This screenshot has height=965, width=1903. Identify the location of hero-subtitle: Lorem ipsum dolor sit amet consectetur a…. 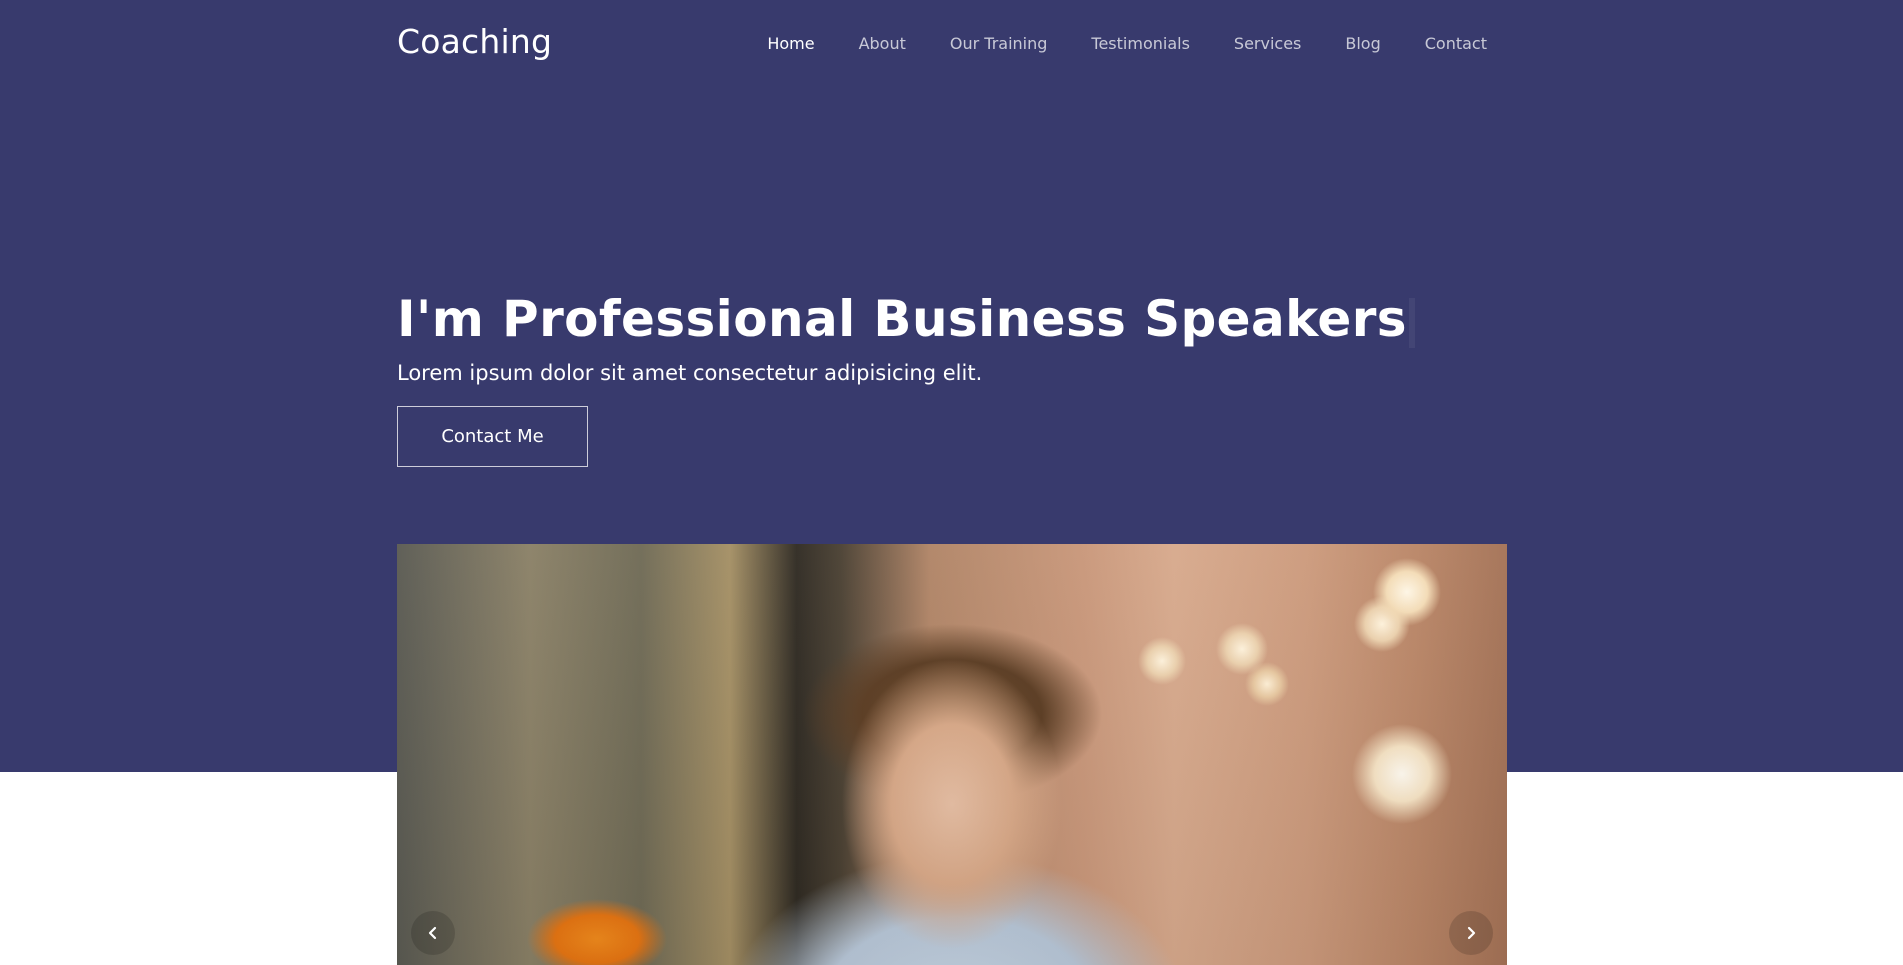
(690, 373).